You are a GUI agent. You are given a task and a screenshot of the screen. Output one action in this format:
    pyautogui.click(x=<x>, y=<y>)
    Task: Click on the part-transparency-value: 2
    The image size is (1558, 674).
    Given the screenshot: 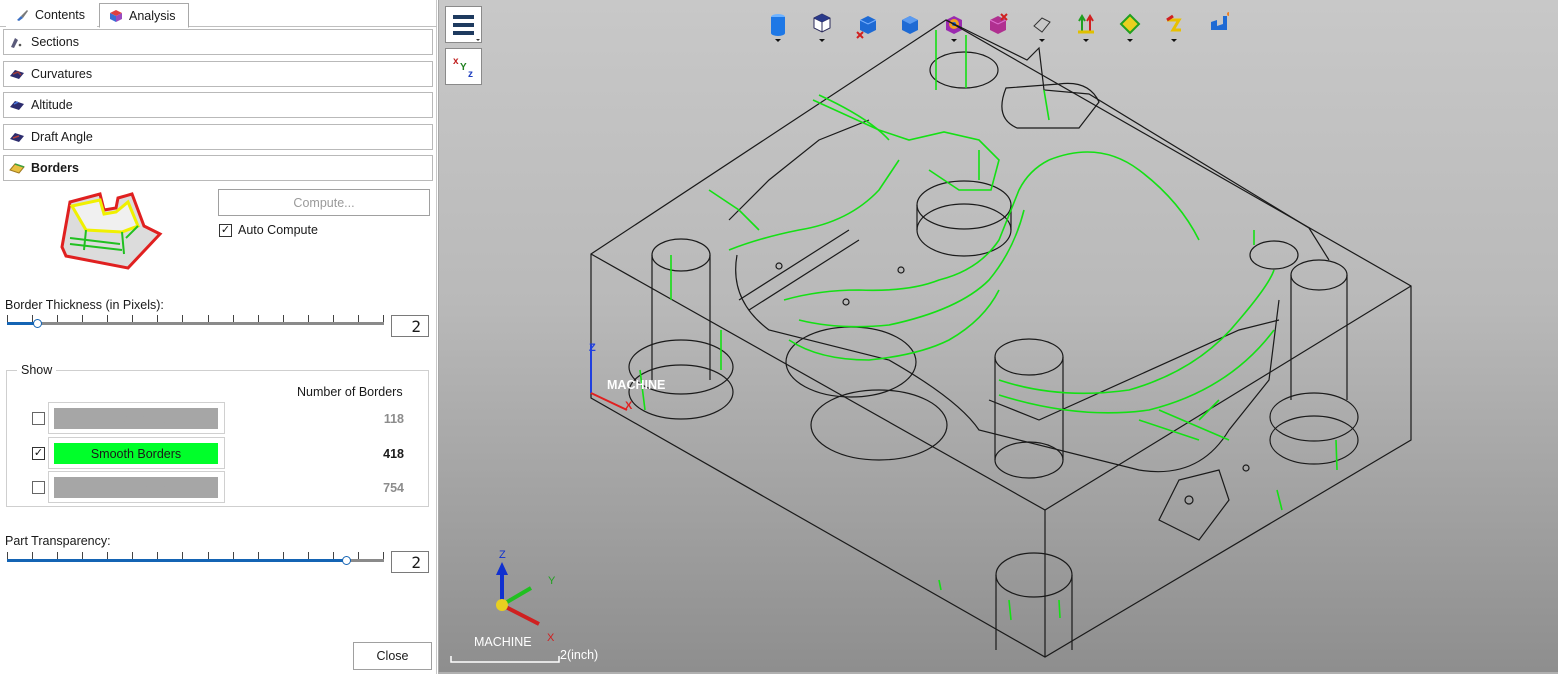 What is the action you would take?
    pyautogui.click(x=410, y=562)
    